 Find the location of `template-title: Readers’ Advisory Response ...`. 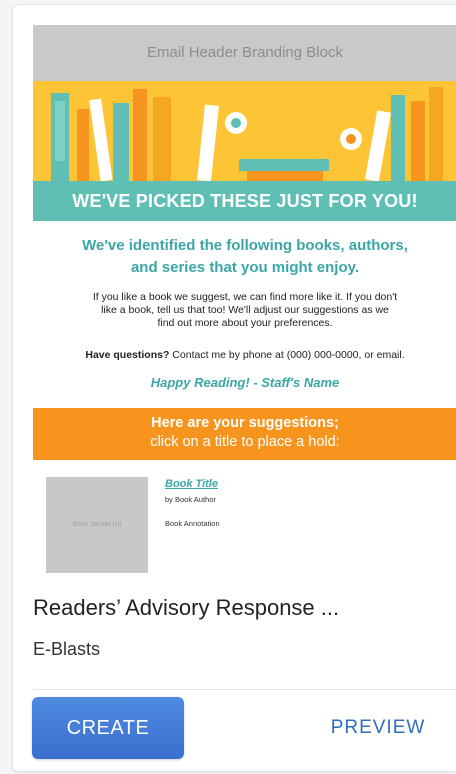

template-title: Readers’ Advisory Response ... is located at coordinates (186, 607).